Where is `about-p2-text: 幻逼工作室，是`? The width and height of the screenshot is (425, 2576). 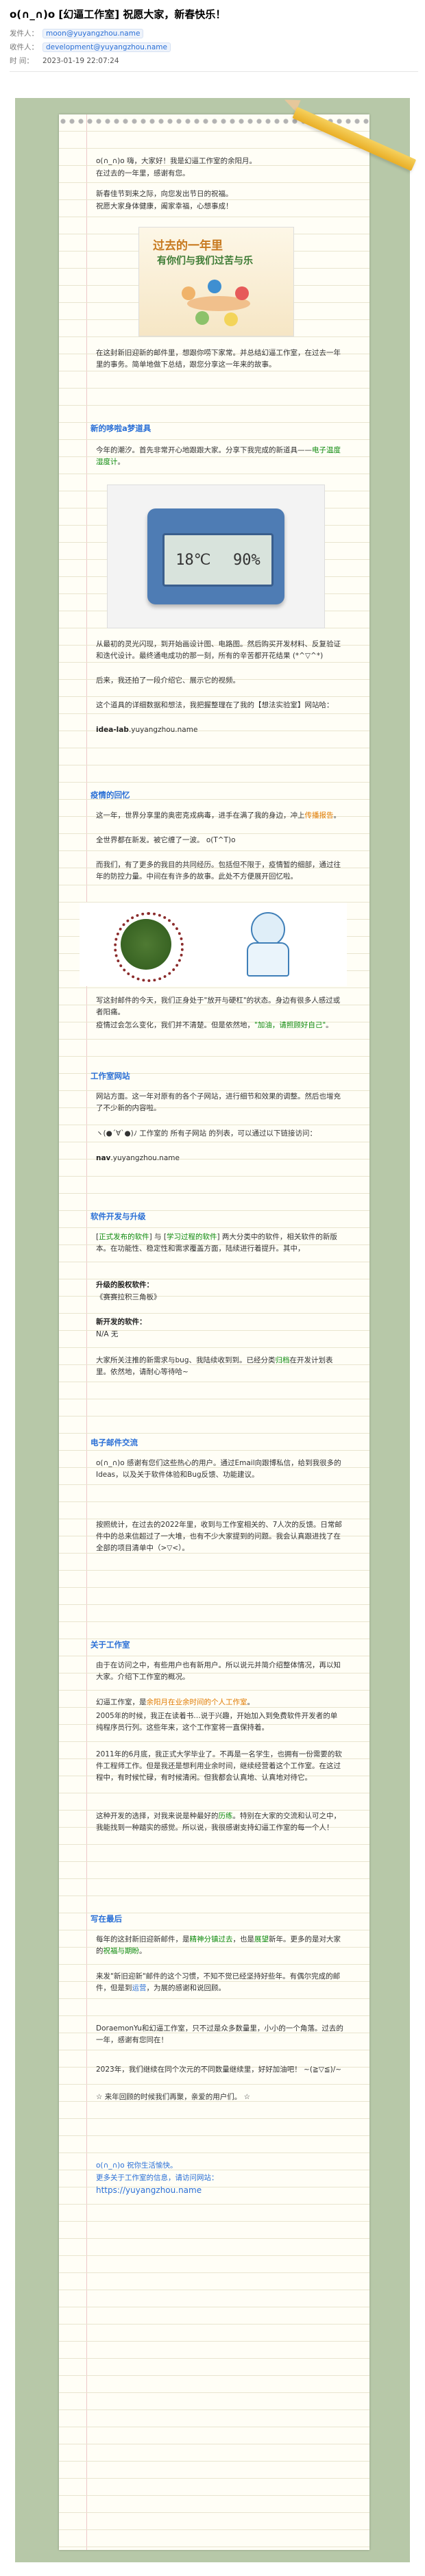
about-p2-text: 幻逼工作室，是 is located at coordinates (121, 1702).